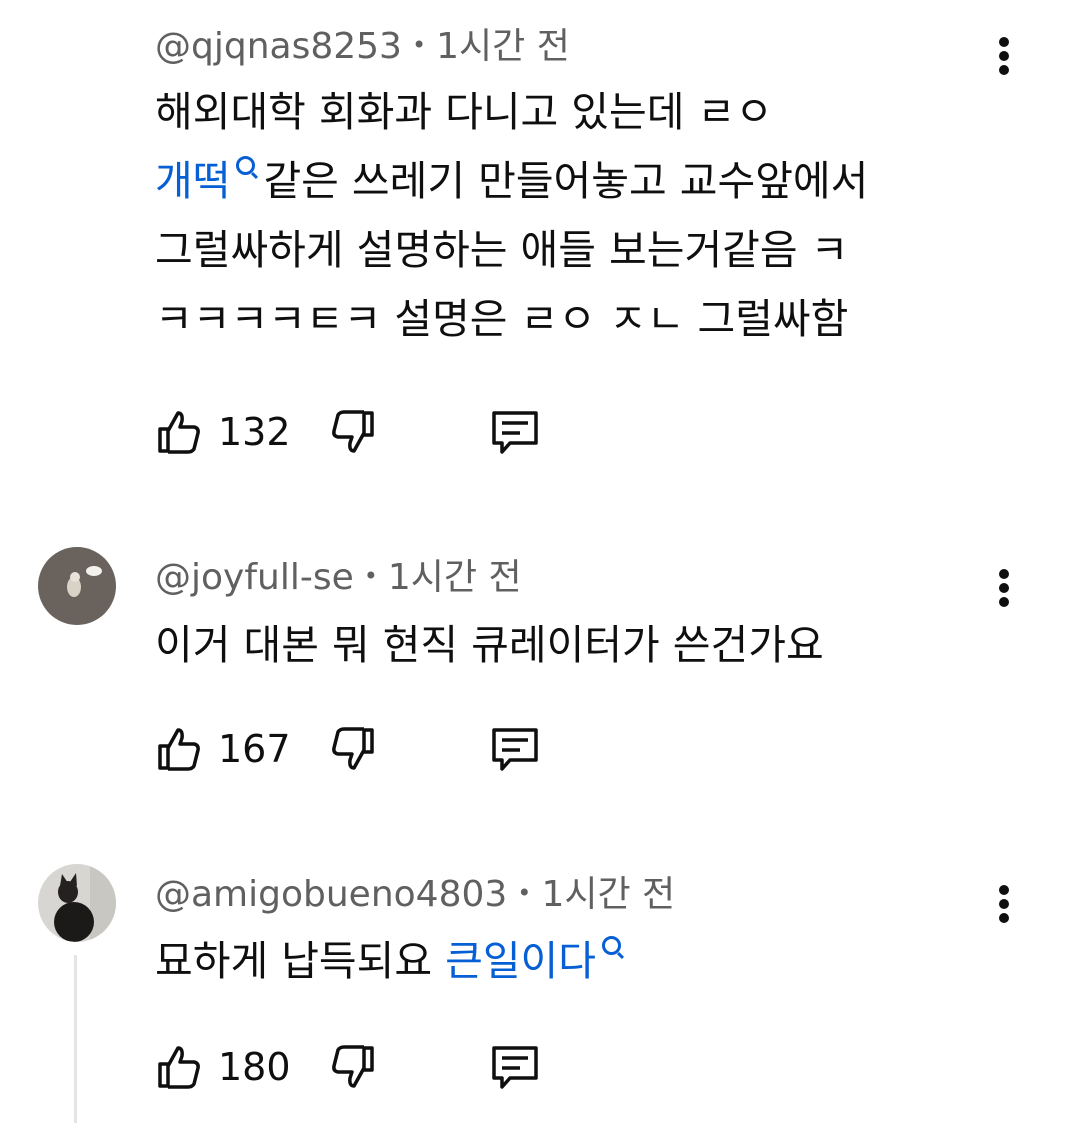 The width and height of the screenshot is (1080, 1123). I want to click on comment-actions: 167, so click(360, 752).